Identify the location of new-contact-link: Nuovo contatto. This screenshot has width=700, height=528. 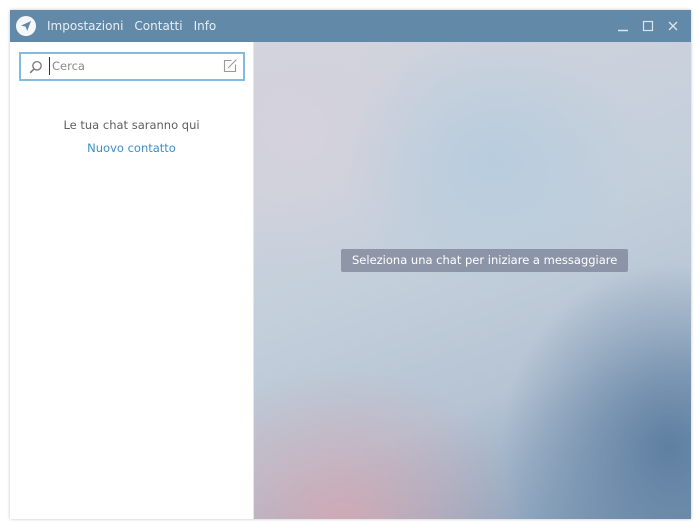
(131, 148).